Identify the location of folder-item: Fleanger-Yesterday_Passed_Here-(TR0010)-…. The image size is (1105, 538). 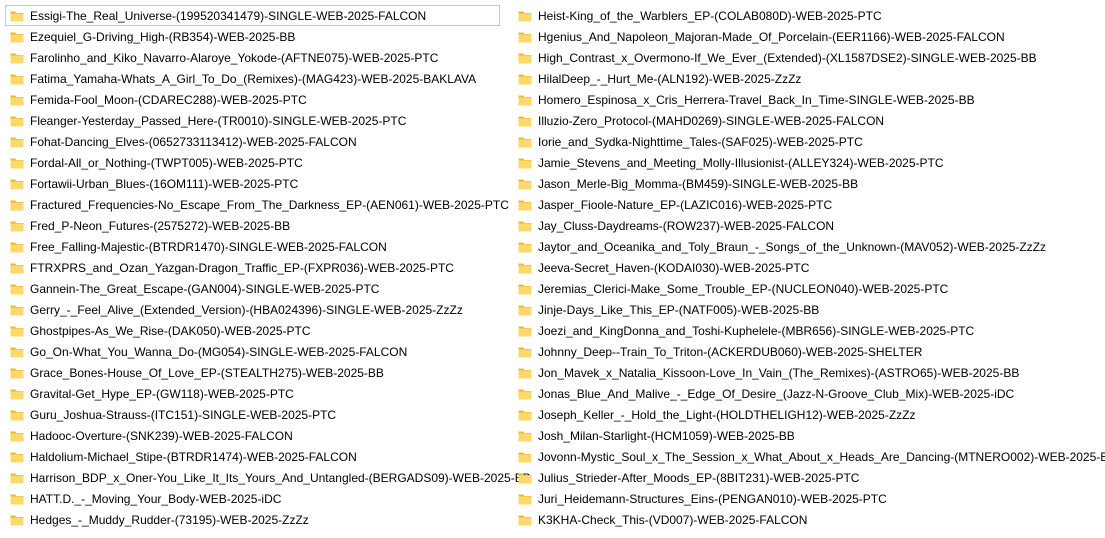
(252, 120).